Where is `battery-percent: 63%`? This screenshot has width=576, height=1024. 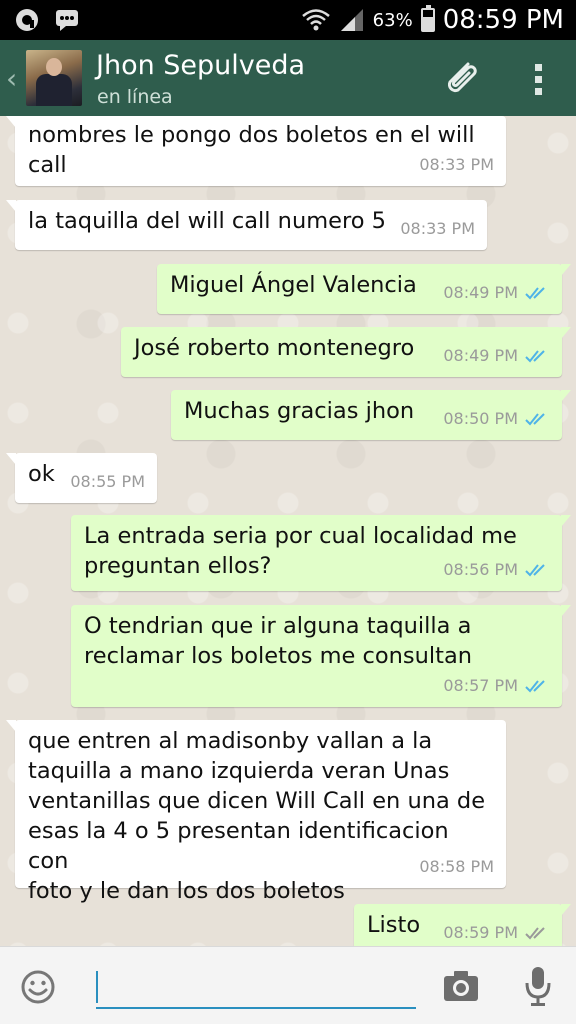 battery-percent: 63% is located at coordinates (392, 20).